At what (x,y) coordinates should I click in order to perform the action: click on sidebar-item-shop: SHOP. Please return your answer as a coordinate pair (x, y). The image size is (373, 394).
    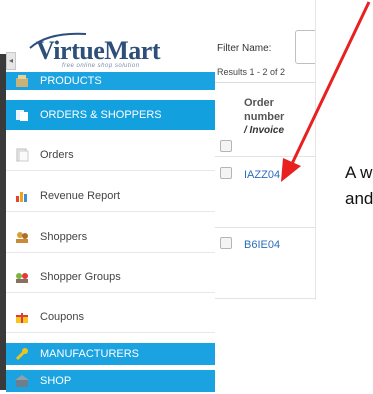
    Looking at the image, I should click on (110, 381).